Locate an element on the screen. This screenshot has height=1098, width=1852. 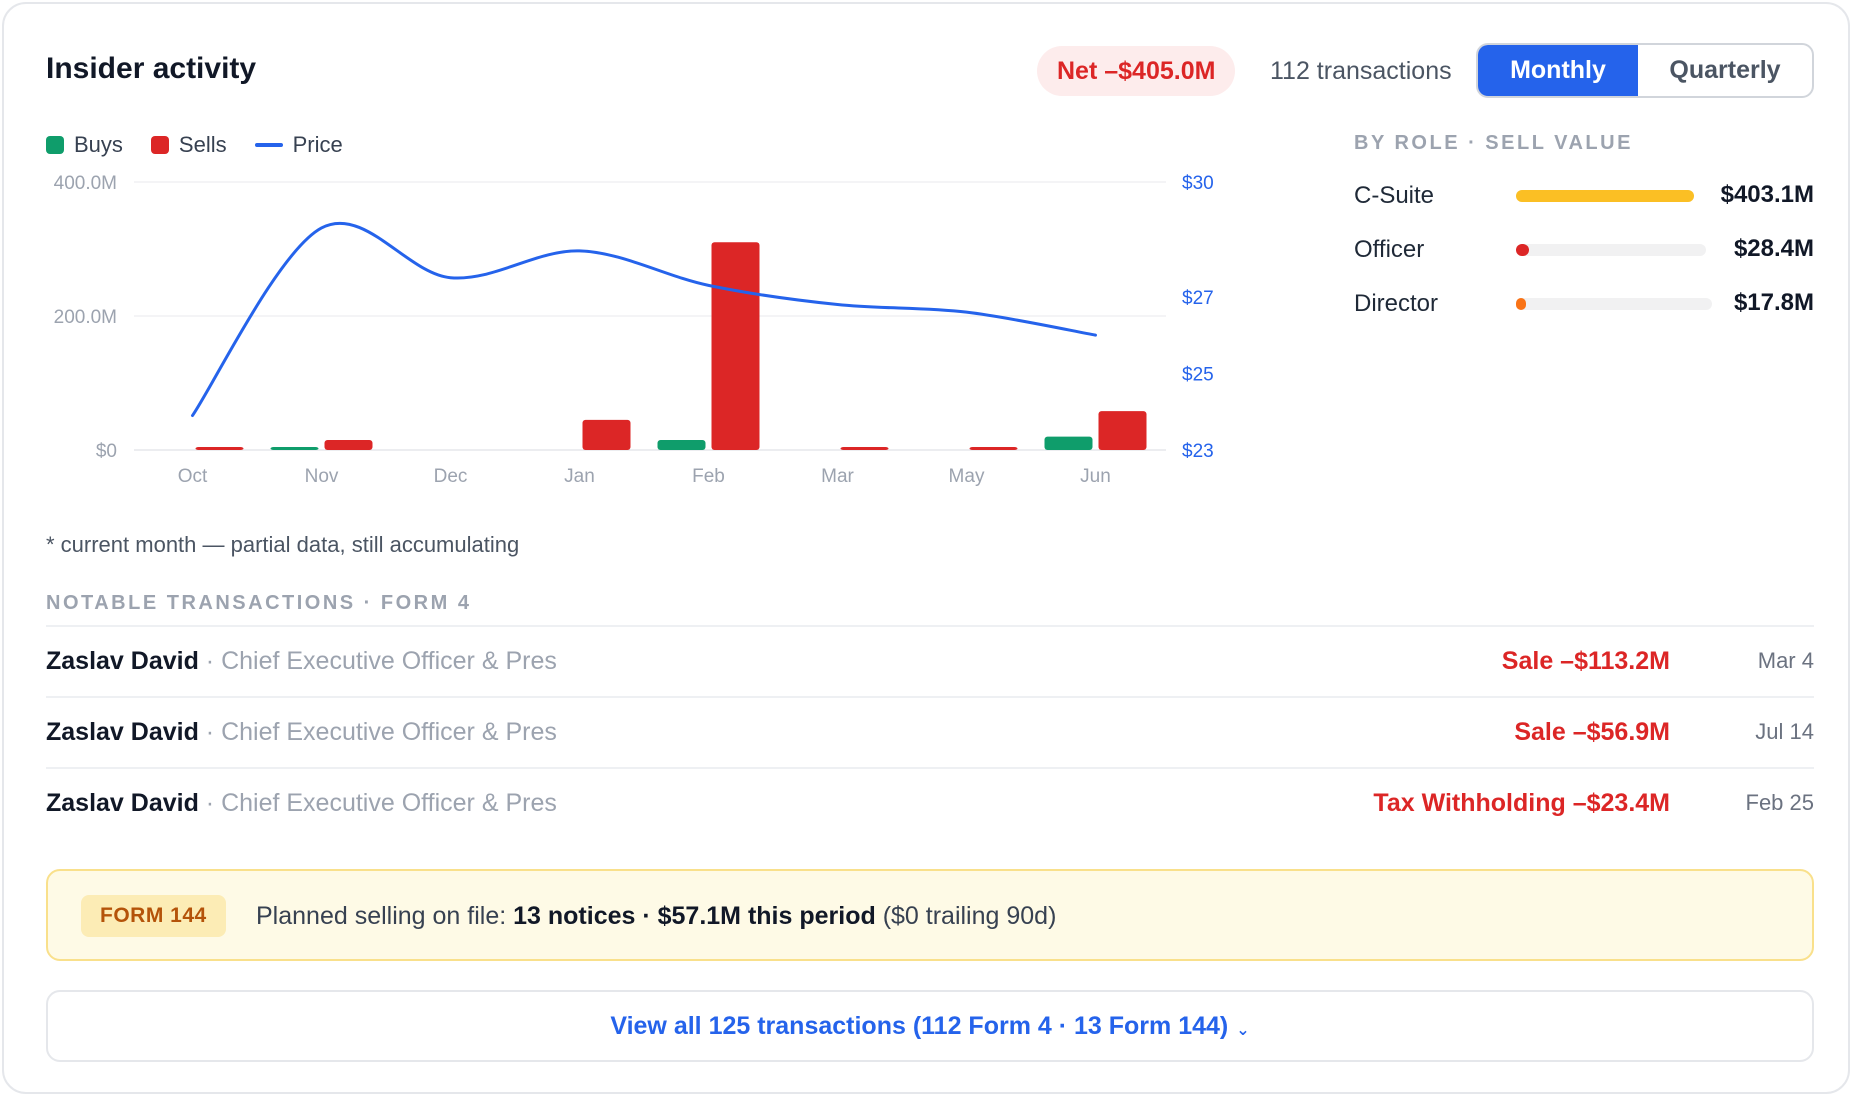
by-role-heading: BY ROLE · SELL VALUE is located at coordinates (1493, 143).